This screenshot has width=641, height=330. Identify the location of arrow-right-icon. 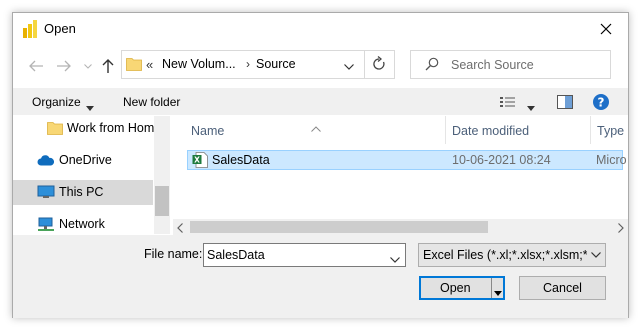
(64, 66).